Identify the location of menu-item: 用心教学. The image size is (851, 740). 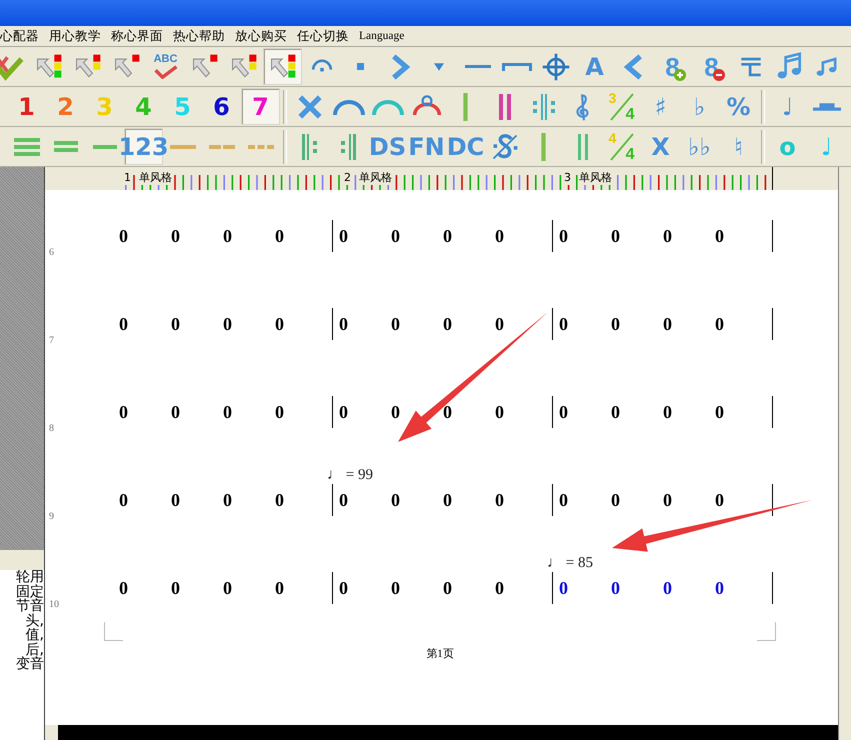
(75, 36).